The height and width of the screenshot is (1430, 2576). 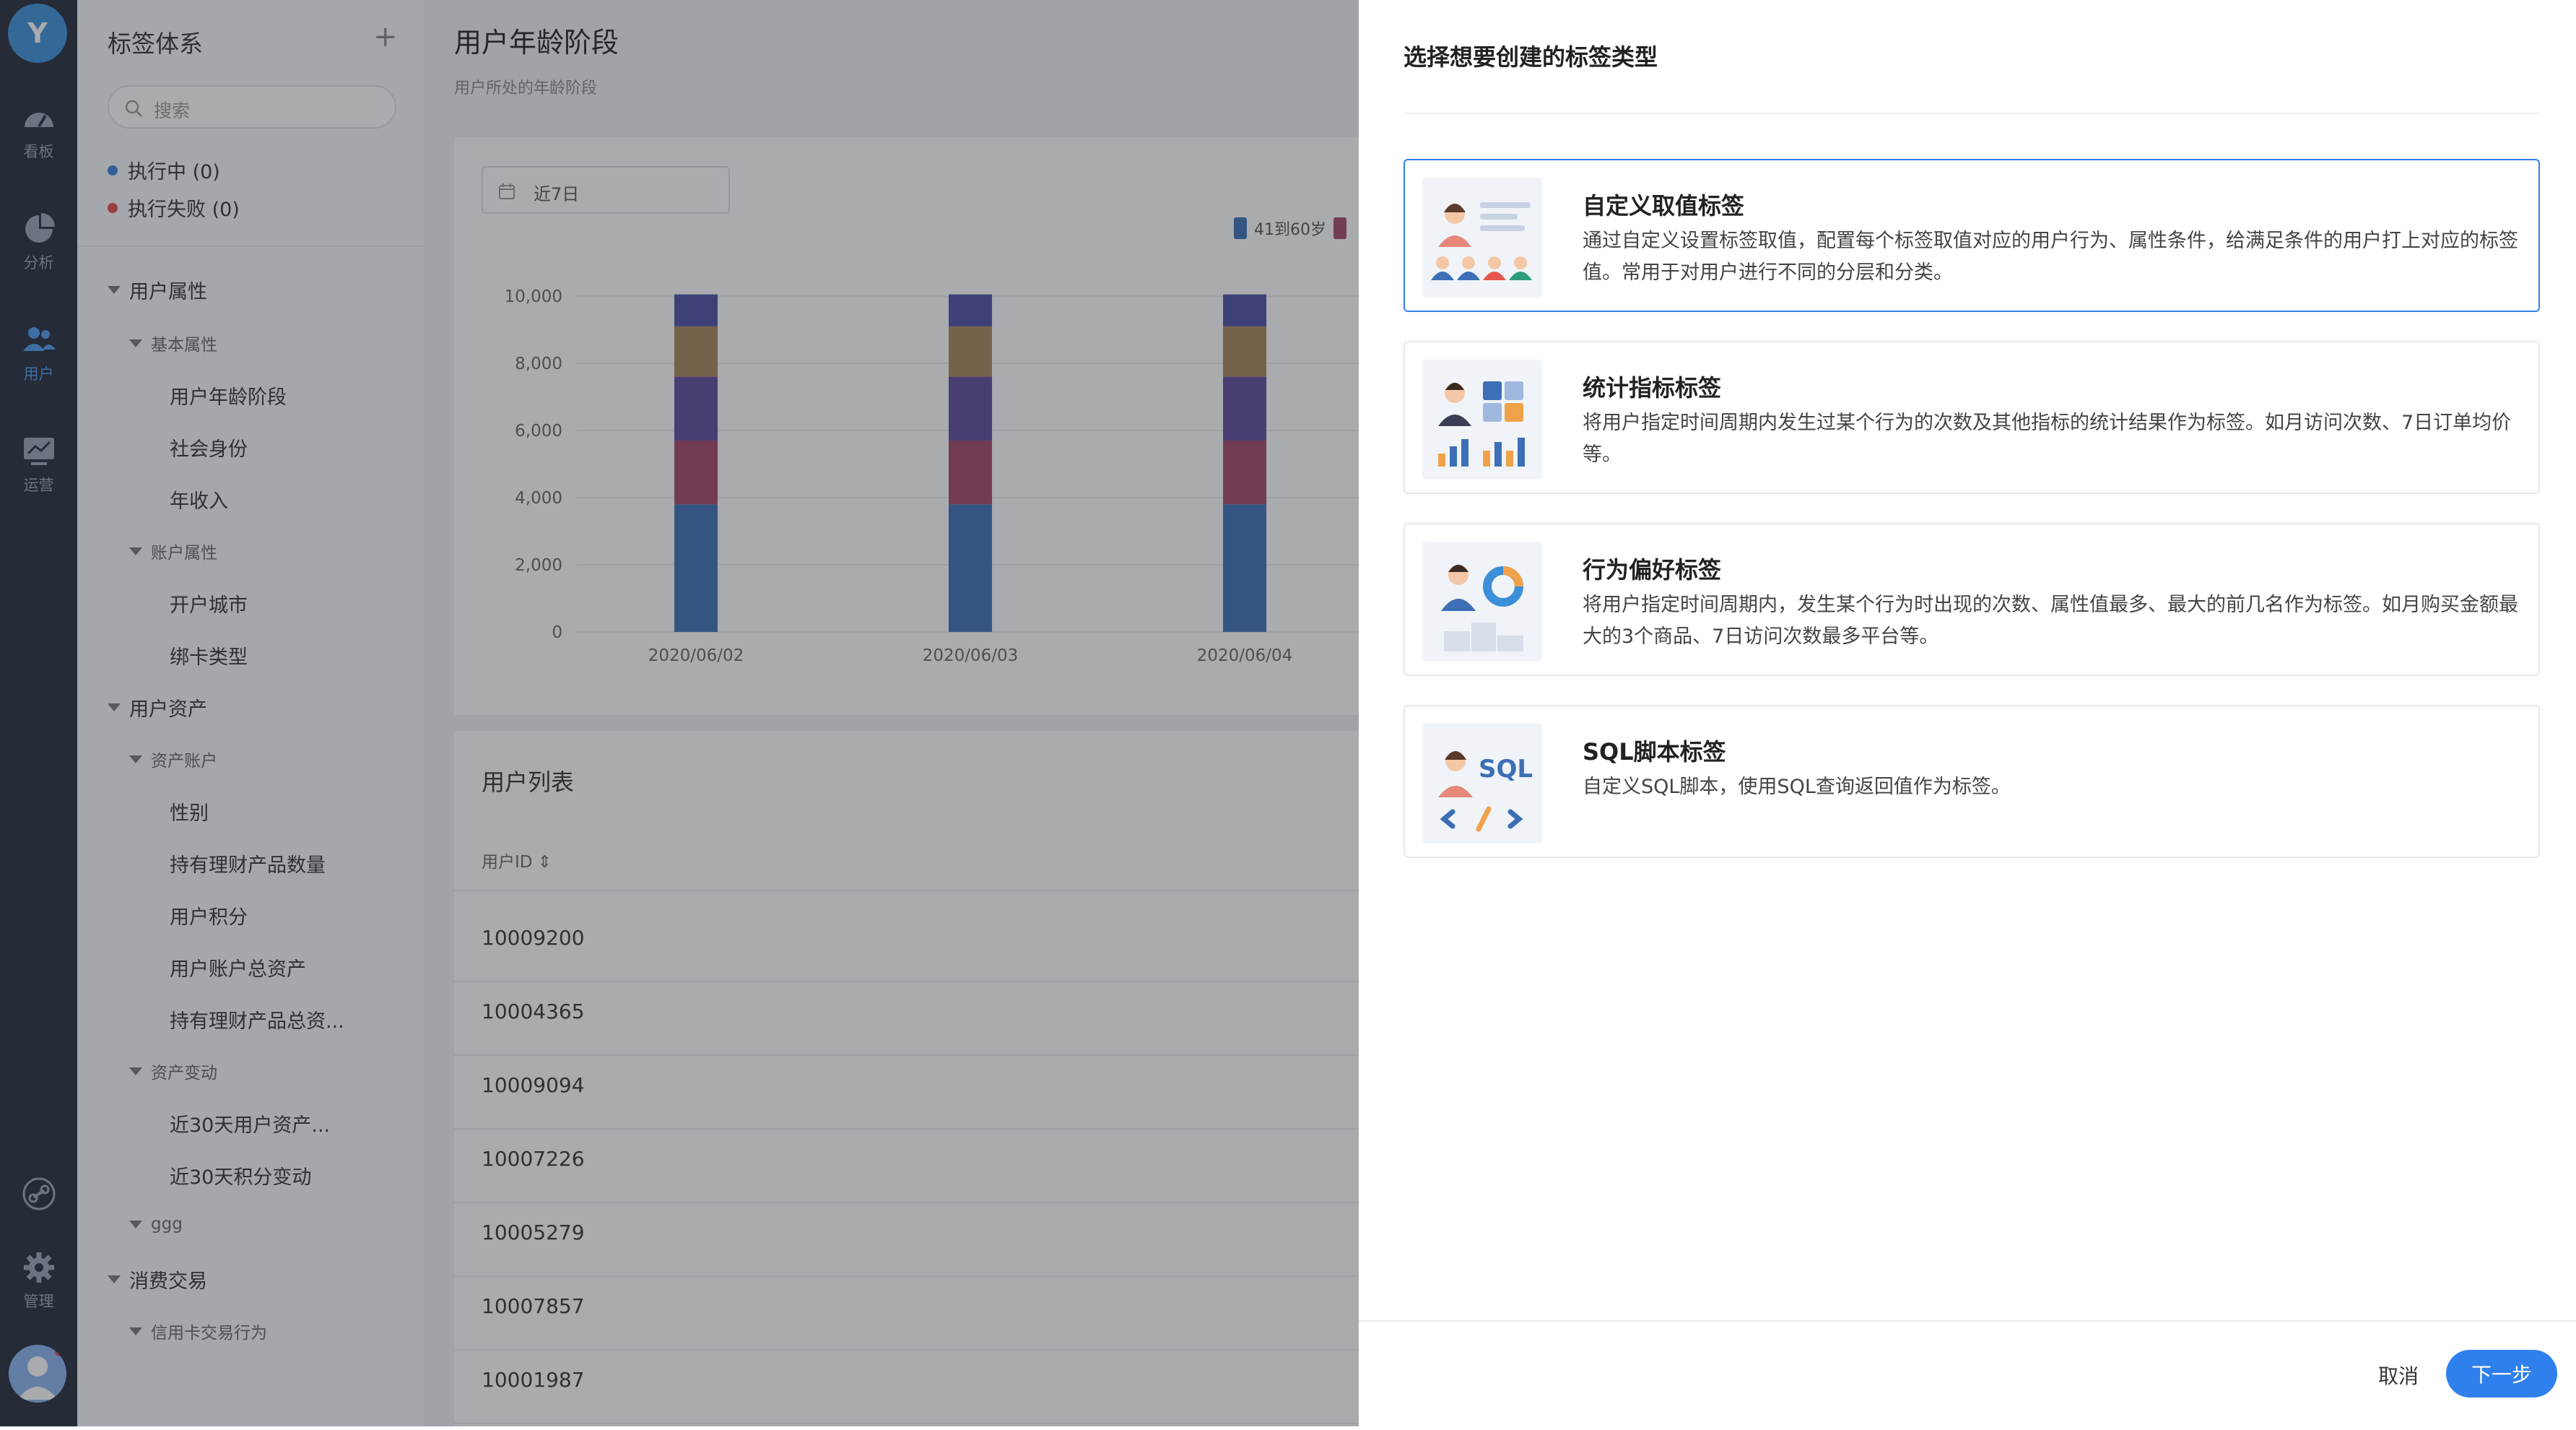 I want to click on statistics-illustration-icon, so click(x=1482, y=420).